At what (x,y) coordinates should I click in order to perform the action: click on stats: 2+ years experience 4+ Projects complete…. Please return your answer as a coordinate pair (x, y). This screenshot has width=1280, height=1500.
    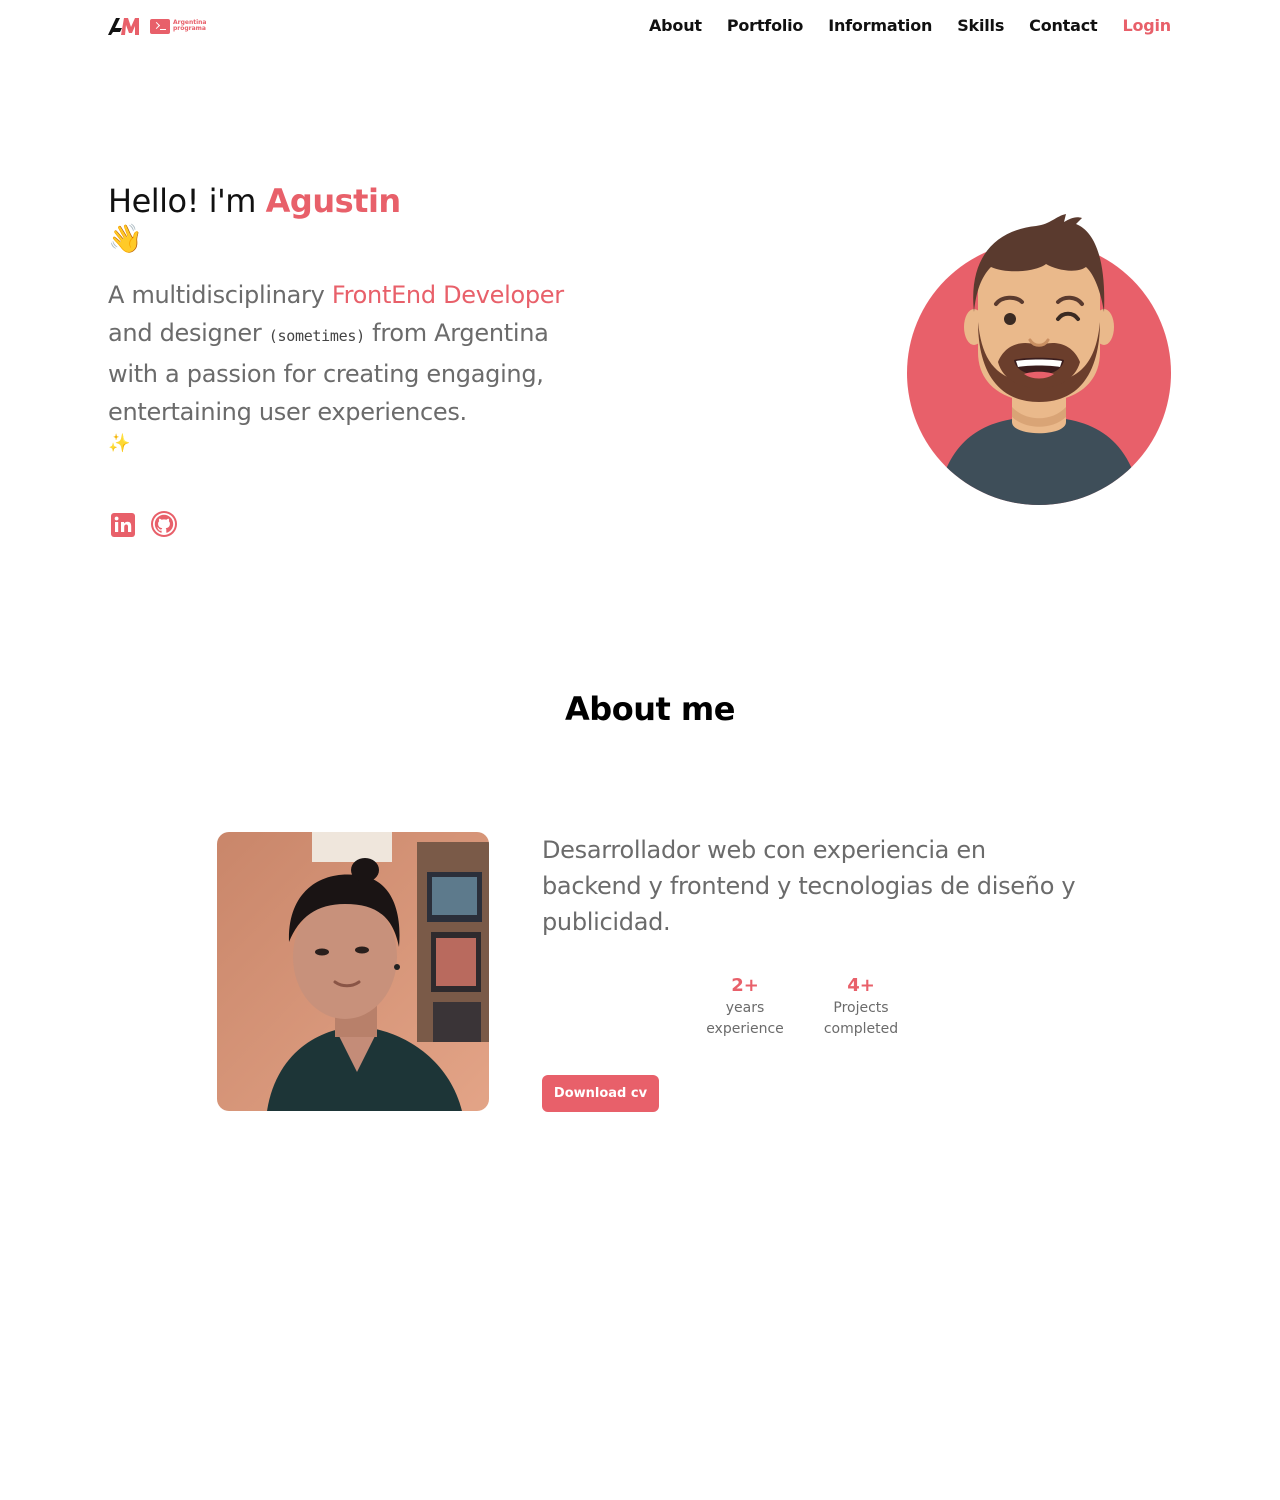
    Looking at the image, I should click on (803, 1007).